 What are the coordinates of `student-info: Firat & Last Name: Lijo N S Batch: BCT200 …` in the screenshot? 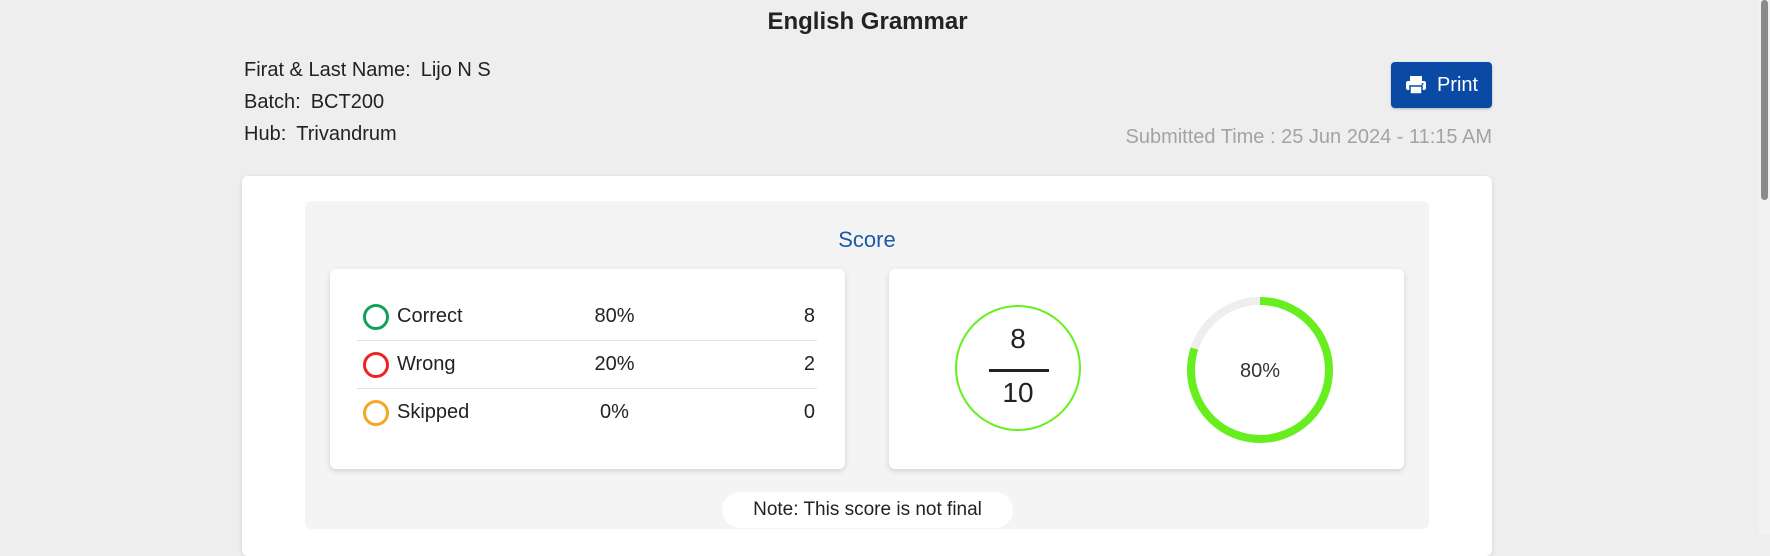 It's located at (367, 104).